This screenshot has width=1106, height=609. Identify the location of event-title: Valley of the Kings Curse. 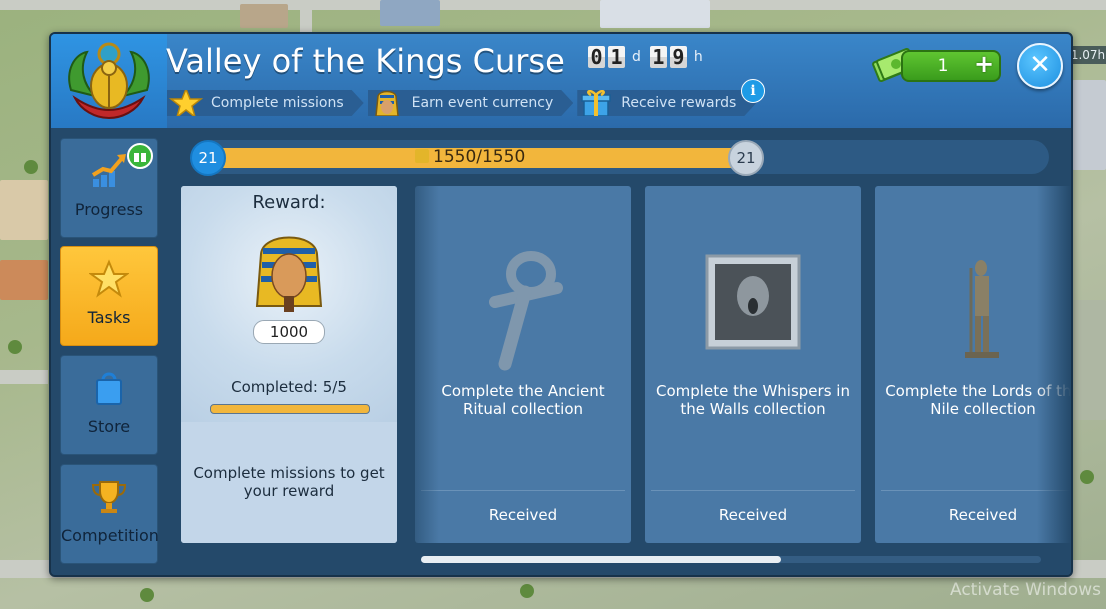
(365, 61).